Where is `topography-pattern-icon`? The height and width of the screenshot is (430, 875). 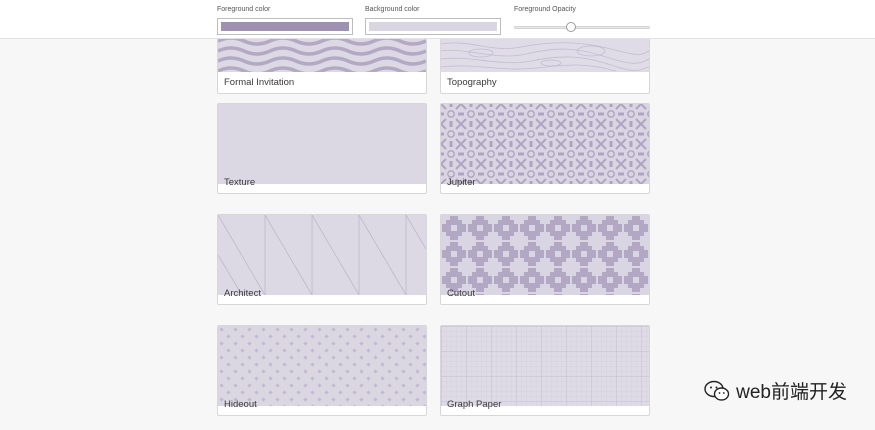 topography-pattern-icon is located at coordinates (545, 55).